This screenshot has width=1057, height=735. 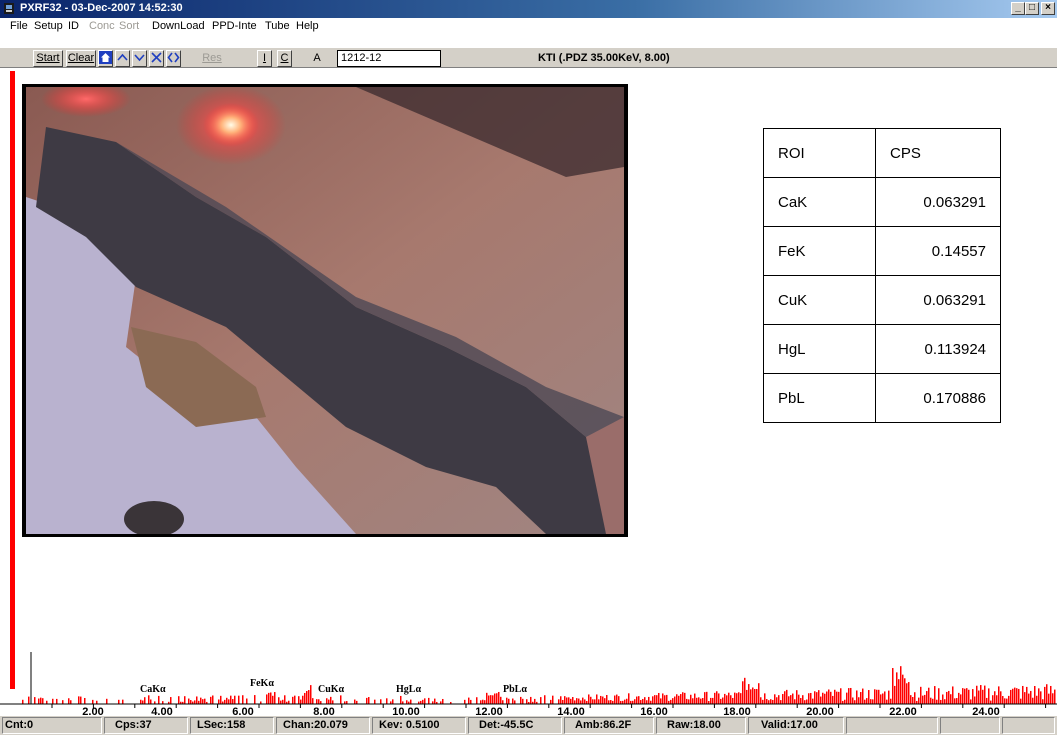 What do you see at coordinates (323, 711) in the screenshot?
I see `tick-label: 8.00` at bounding box center [323, 711].